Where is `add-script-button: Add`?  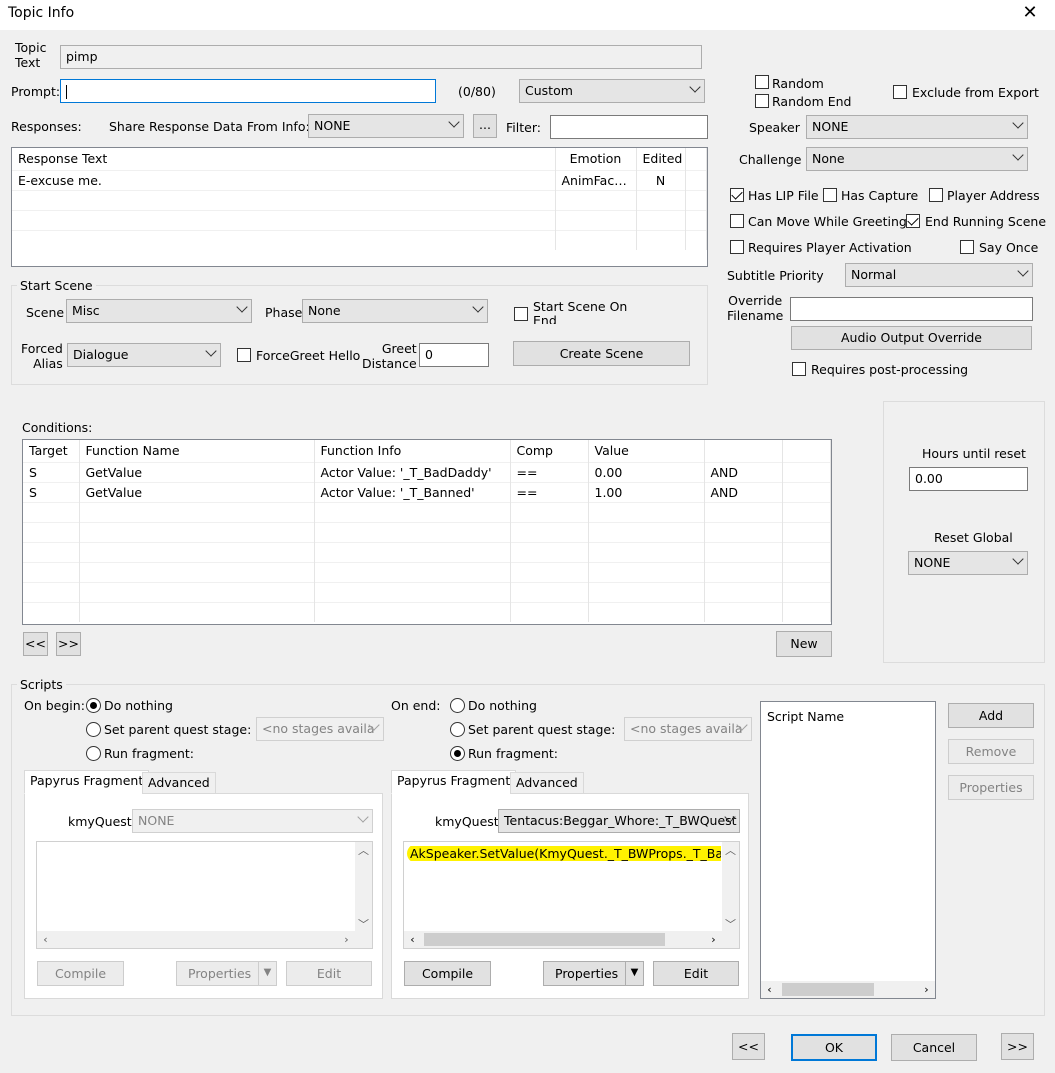 add-script-button: Add is located at coordinates (991, 715).